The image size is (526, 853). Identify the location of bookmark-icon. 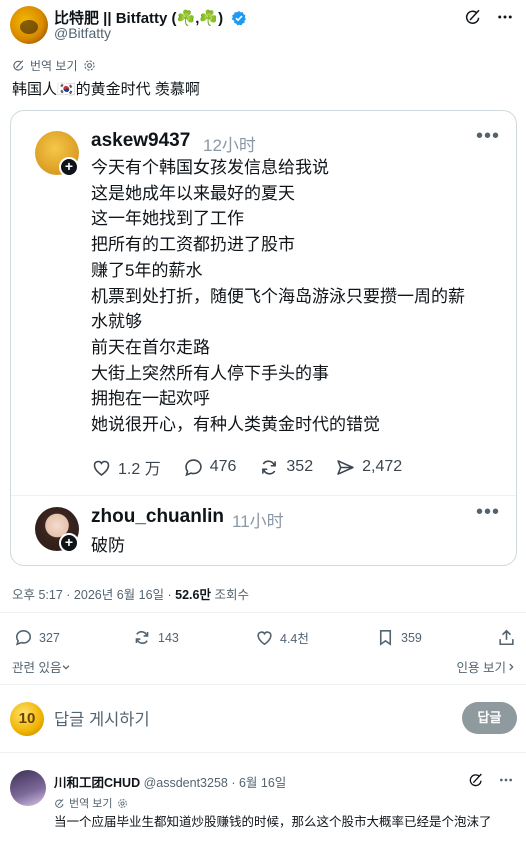
(385, 637).